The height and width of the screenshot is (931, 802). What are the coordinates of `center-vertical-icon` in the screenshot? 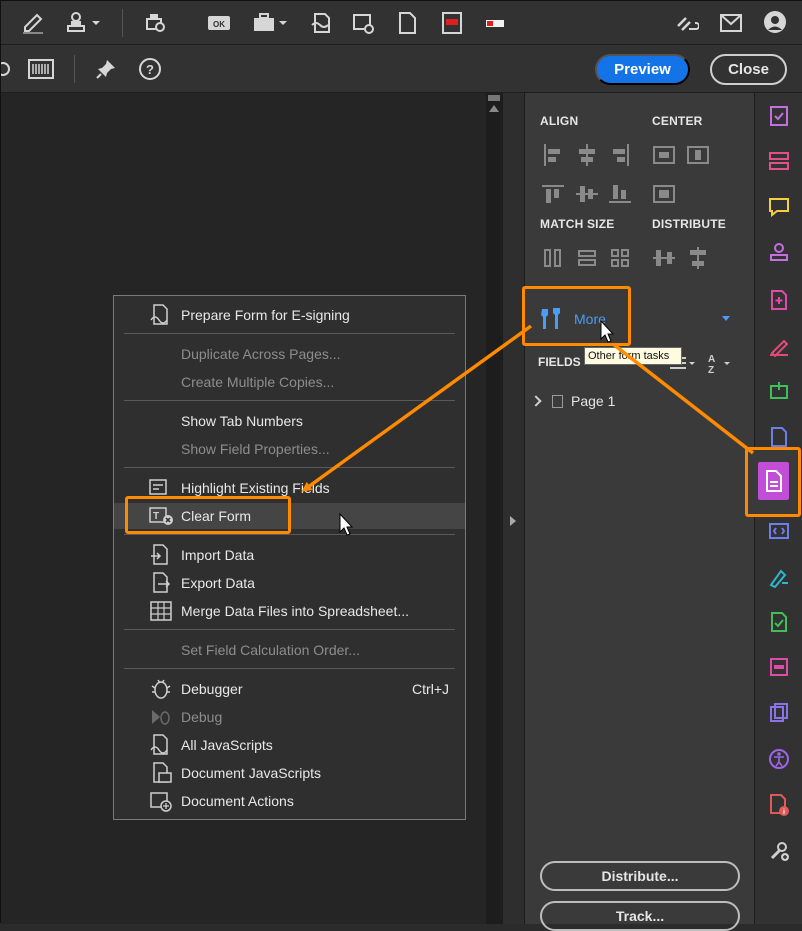 It's located at (698, 155).